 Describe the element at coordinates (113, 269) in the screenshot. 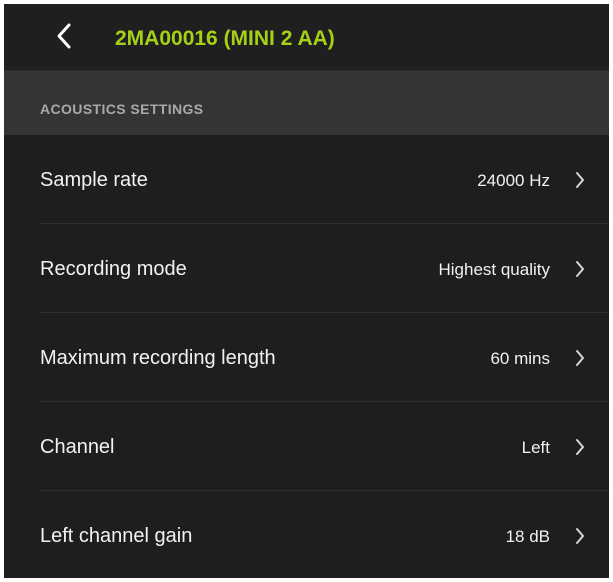

I see `setting-label: Recording mode` at that location.